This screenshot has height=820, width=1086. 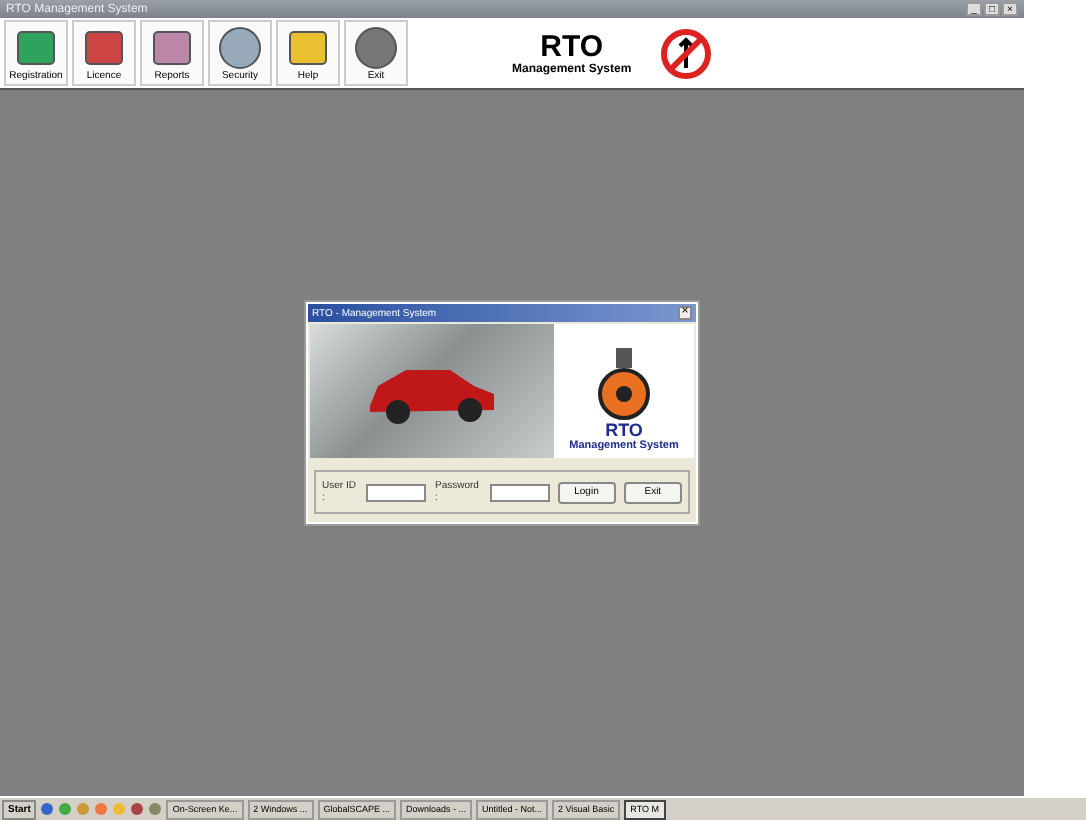 What do you see at coordinates (396, 492) in the screenshot?
I see `user-id-field` at bounding box center [396, 492].